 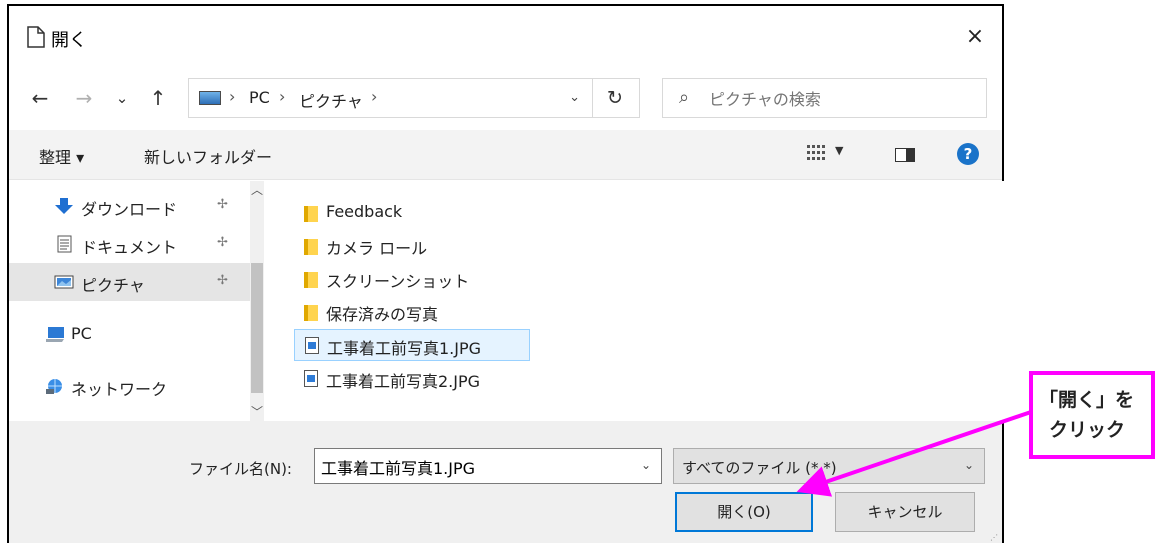 I want to click on nav-scrollbar: ︿ ﹀, so click(x=257, y=301).